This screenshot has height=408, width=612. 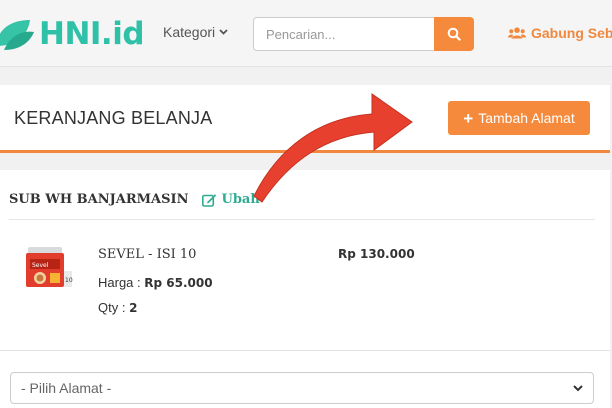 I want to click on edit-icon, so click(x=209, y=200).